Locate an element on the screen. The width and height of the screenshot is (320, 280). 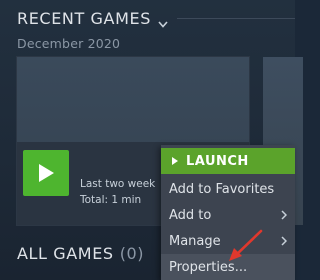
menu-item-launch: LAUNCH is located at coordinates (228, 161).